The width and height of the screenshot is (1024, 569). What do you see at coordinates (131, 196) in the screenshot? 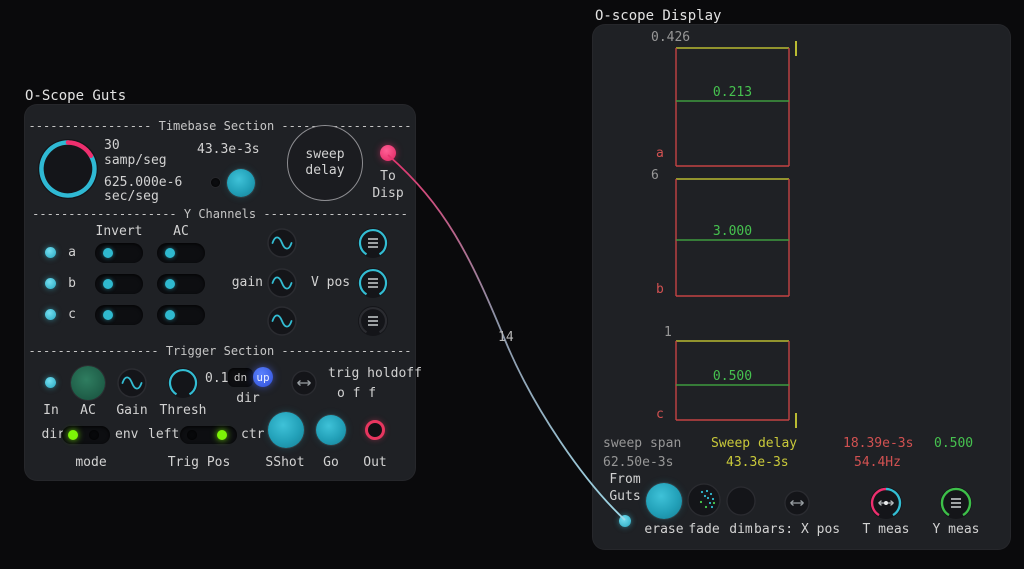
I see `sec-per-seg-unit: sec/seg` at bounding box center [131, 196].